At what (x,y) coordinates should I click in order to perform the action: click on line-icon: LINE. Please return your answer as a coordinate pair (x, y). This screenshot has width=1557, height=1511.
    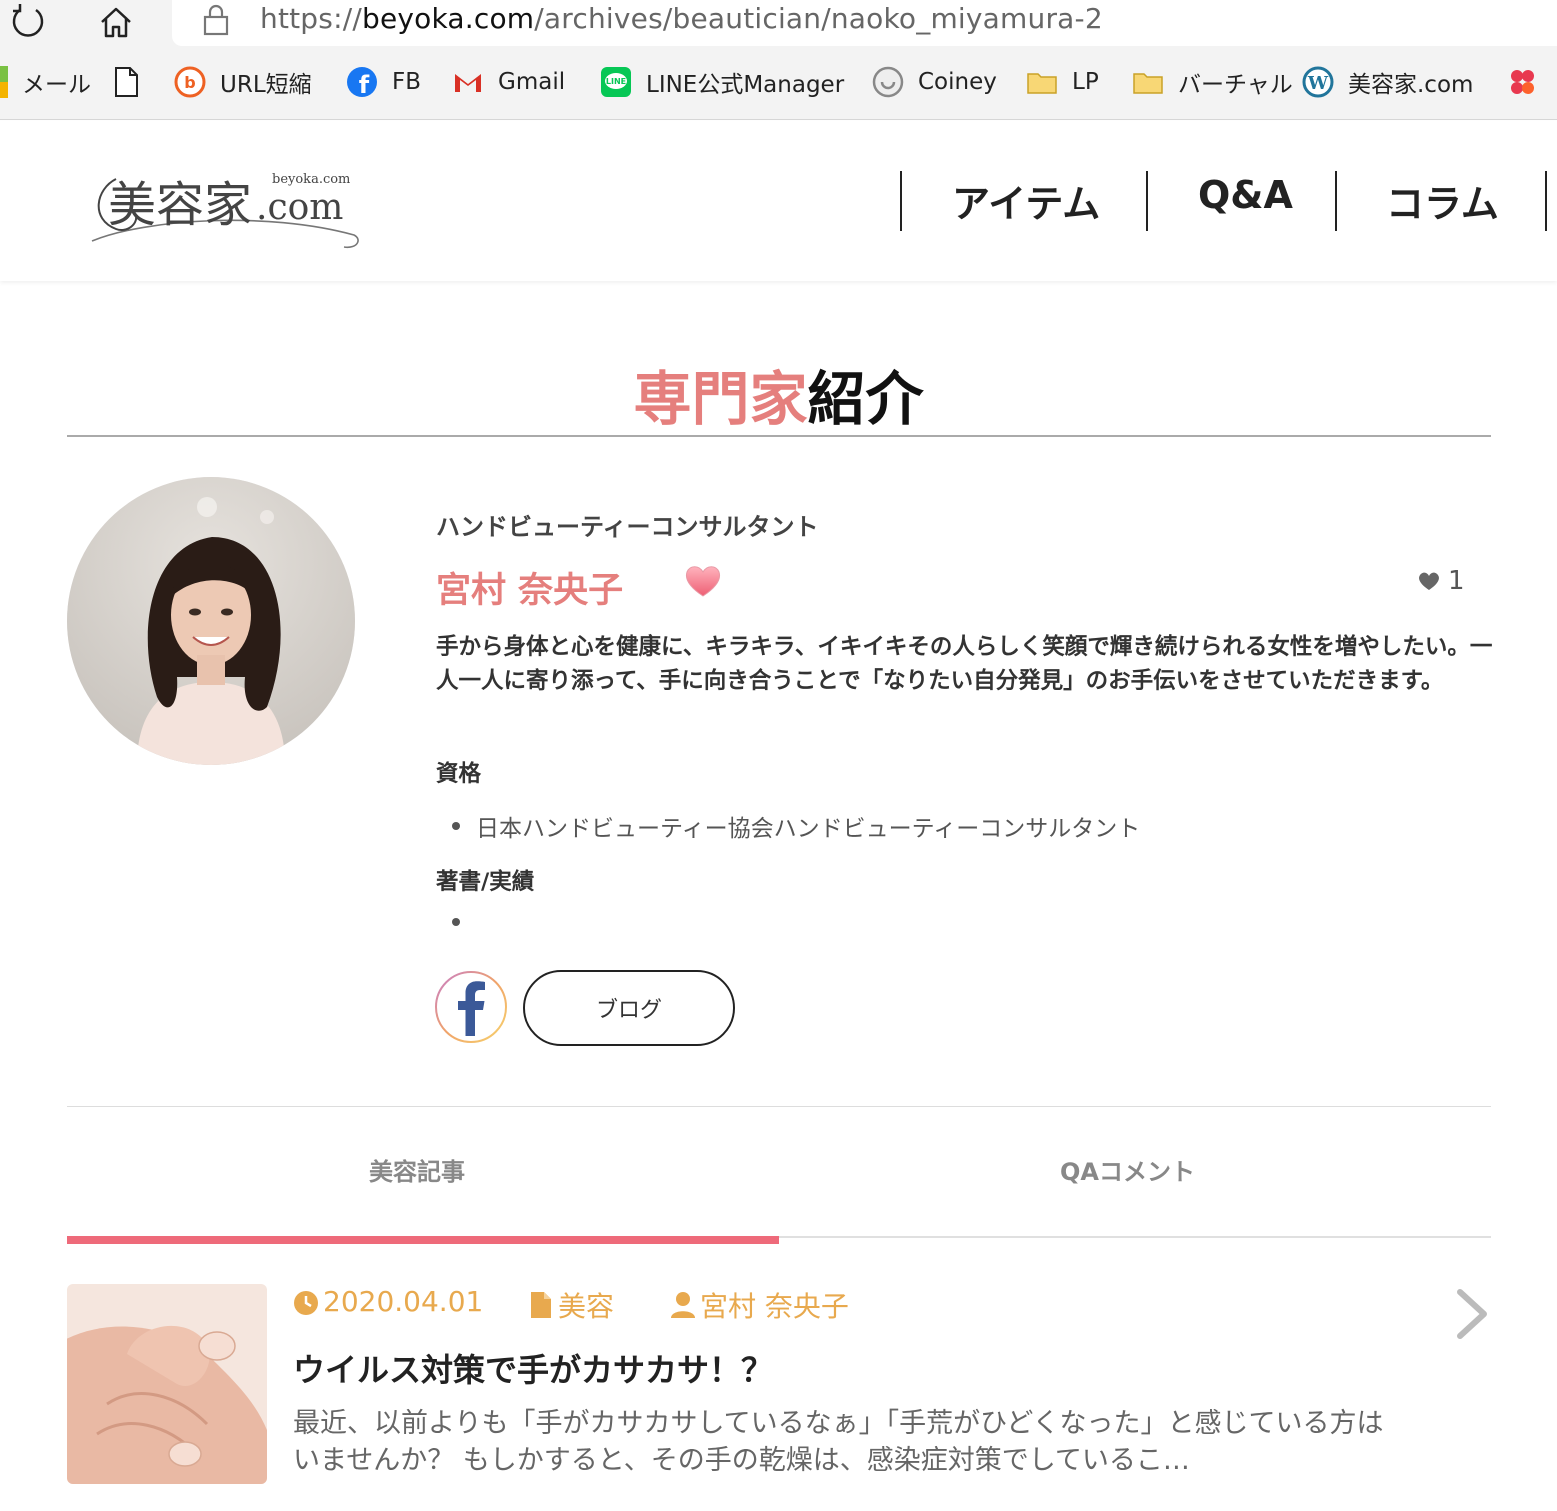
    Looking at the image, I should click on (616, 82).